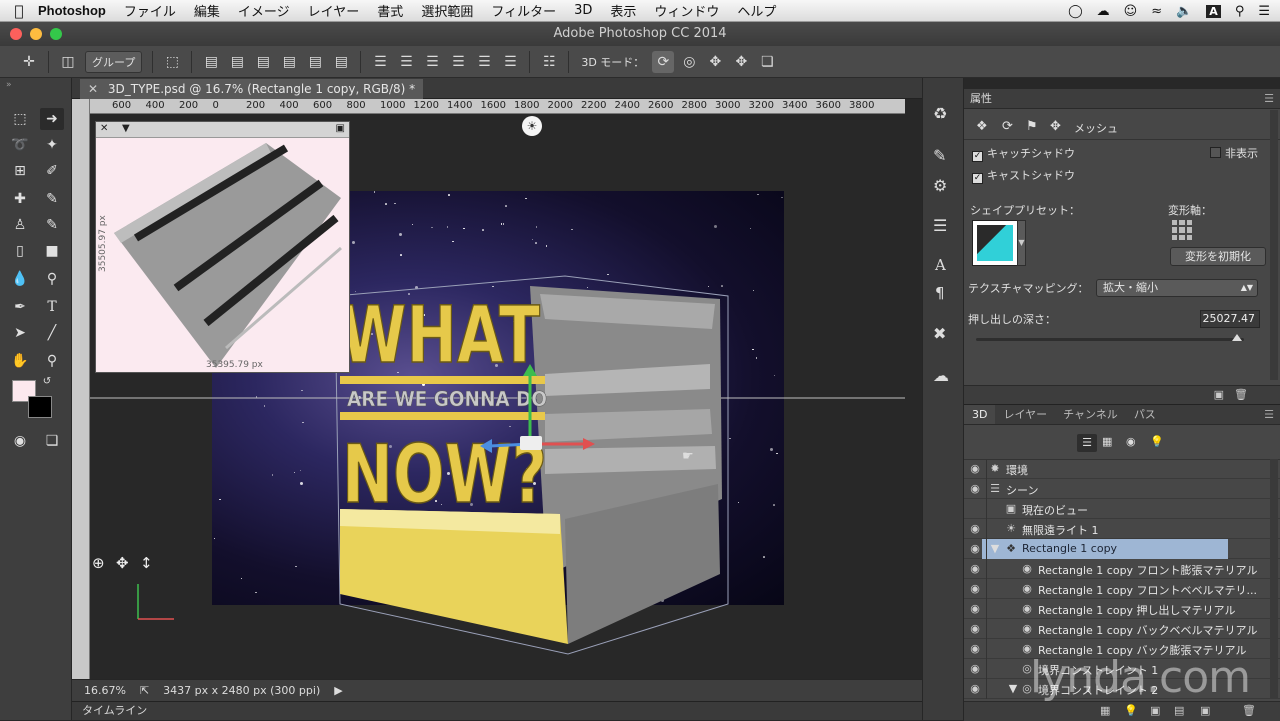 The width and height of the screenshot is (1280, 721). Describe the element at coordinates (20, 279) in the screenshot. I see `blur-tool-icon: 💧` at that location.